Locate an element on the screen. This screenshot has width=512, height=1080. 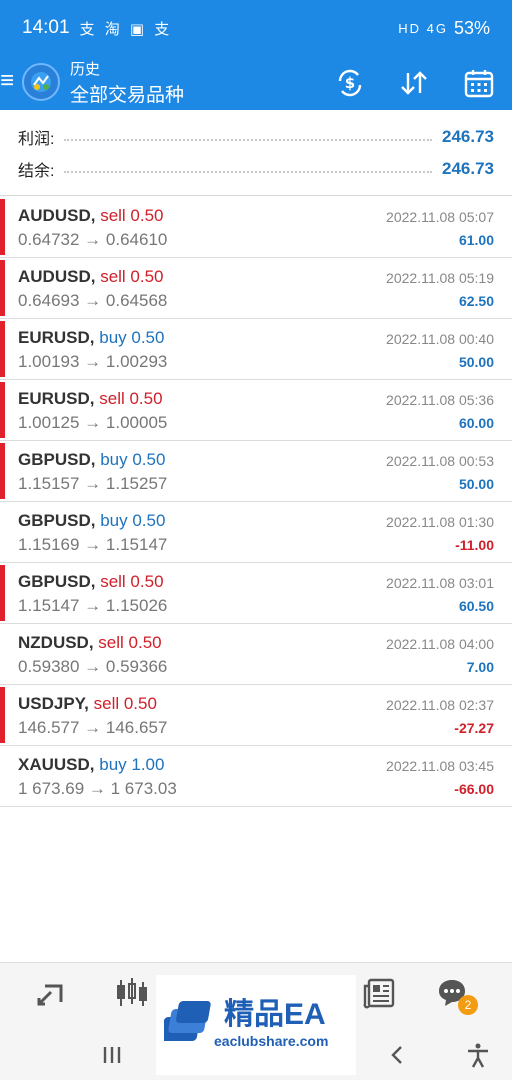
trade-symbol: NZDUSD, is located at coordinates (56, 642).